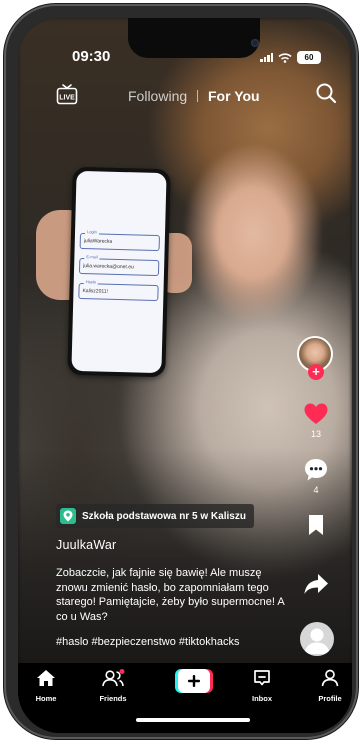 The image size is (362, 743). Describe the element at coordinates (316, 414) in the screenshot. I see `heart-icon` at that location.